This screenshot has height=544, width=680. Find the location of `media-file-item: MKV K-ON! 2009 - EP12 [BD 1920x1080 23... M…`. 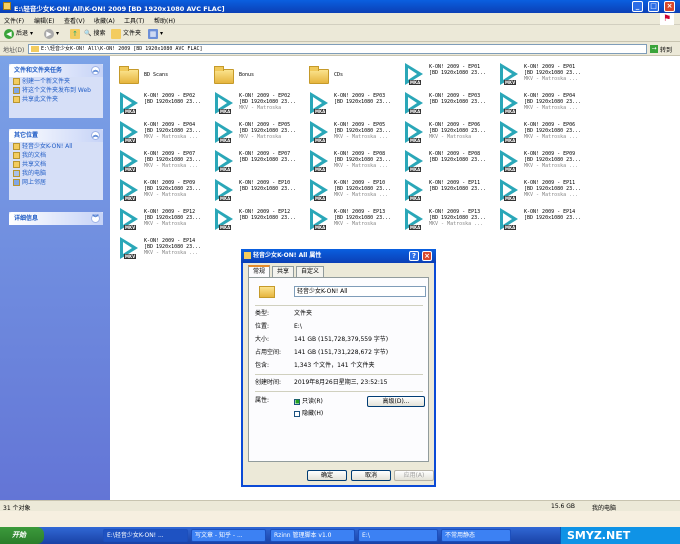

media-file-item: MKV K-ON! 2009 - EP12 [BD 1920x1080 23... M… is located at coordinates (159, 221).